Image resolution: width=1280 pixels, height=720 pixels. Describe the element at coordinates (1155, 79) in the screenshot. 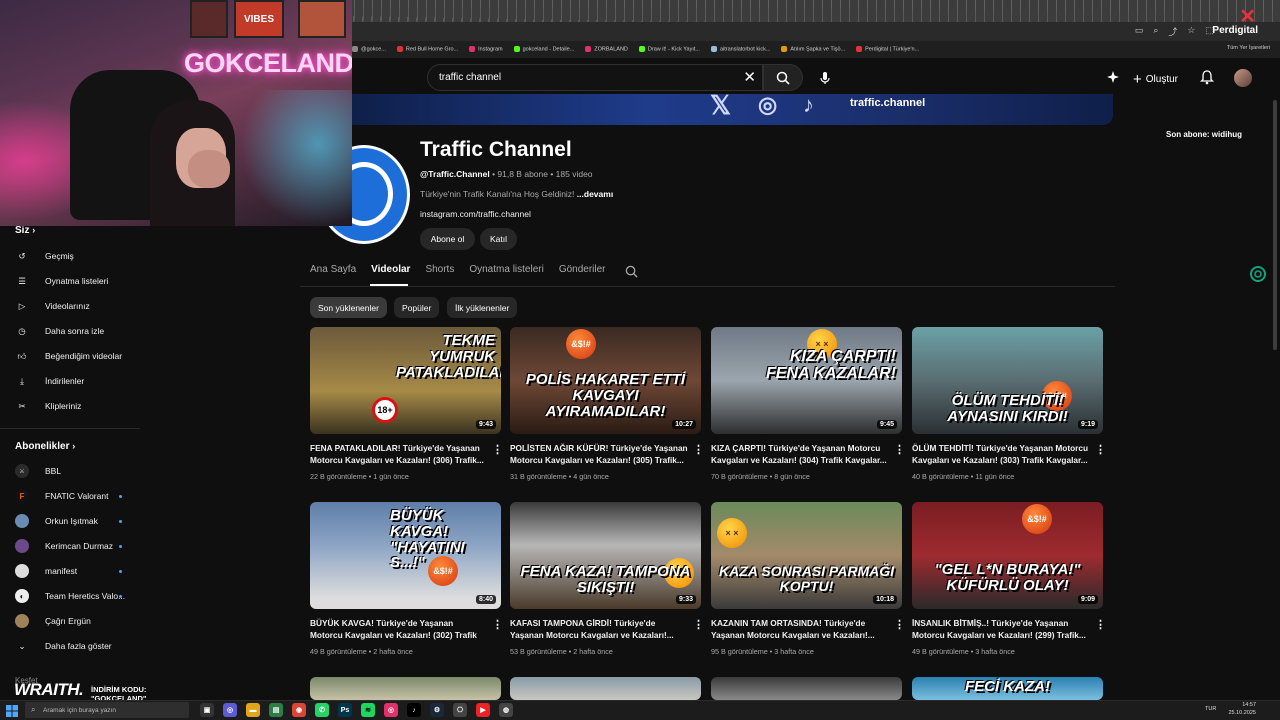

I see `create-button: + Oluştur` at that location.